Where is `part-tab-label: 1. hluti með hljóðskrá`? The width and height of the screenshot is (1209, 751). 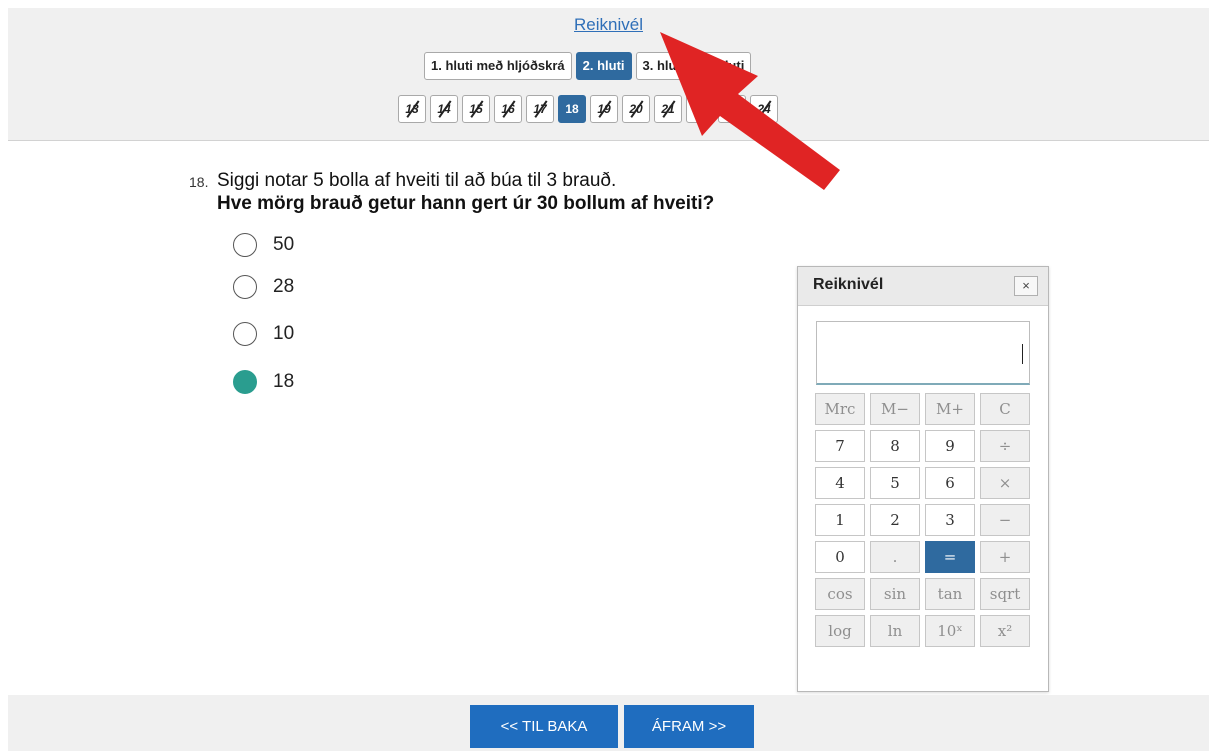 part-tab-label: 1. hluti með hljóðskrá is located at coordinates (498, 65).